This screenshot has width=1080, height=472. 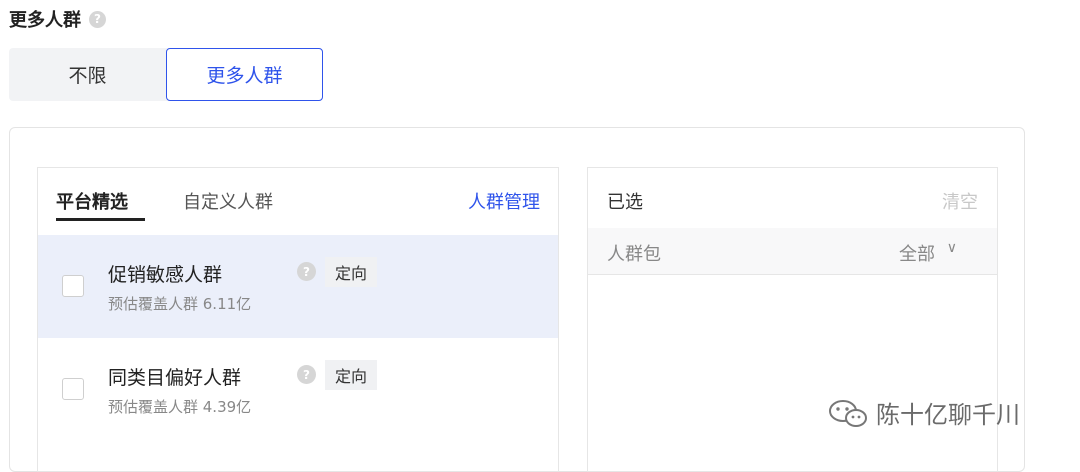 I want to click on tab-custom-audience: 自定义人群, so click(x=228, y=201).